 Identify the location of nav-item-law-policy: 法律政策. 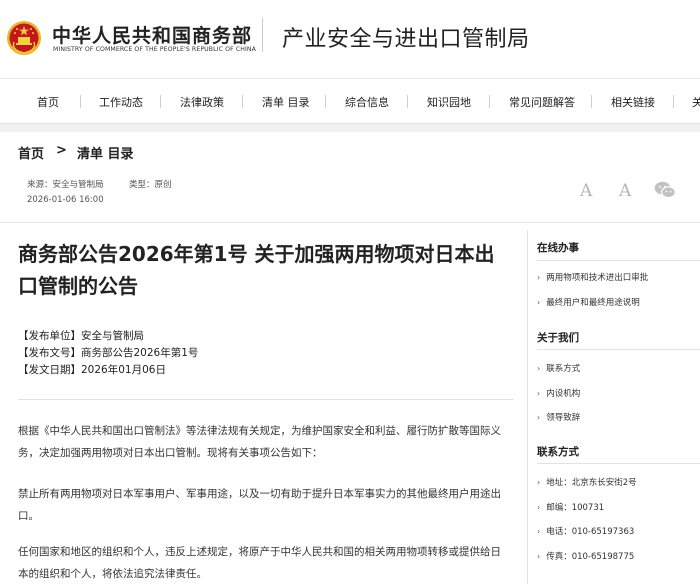
(202, 102).